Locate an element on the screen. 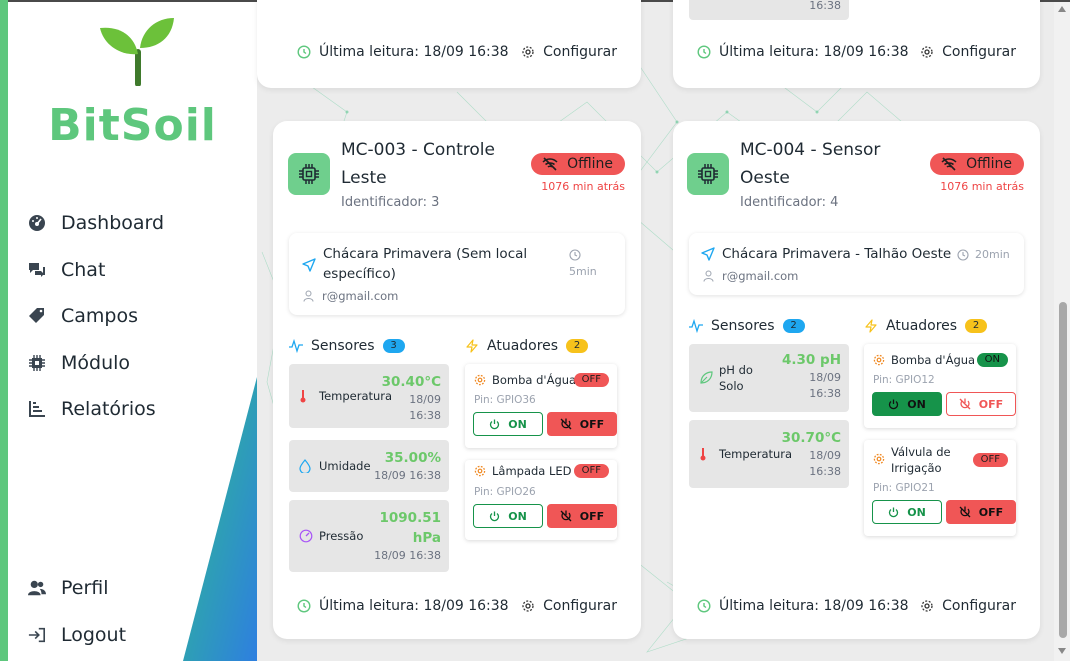 Image resolution: width=1070 pixels, height=661 pixels. sidebar-item-perfil: Perfil is located at coordinates (77, 588).